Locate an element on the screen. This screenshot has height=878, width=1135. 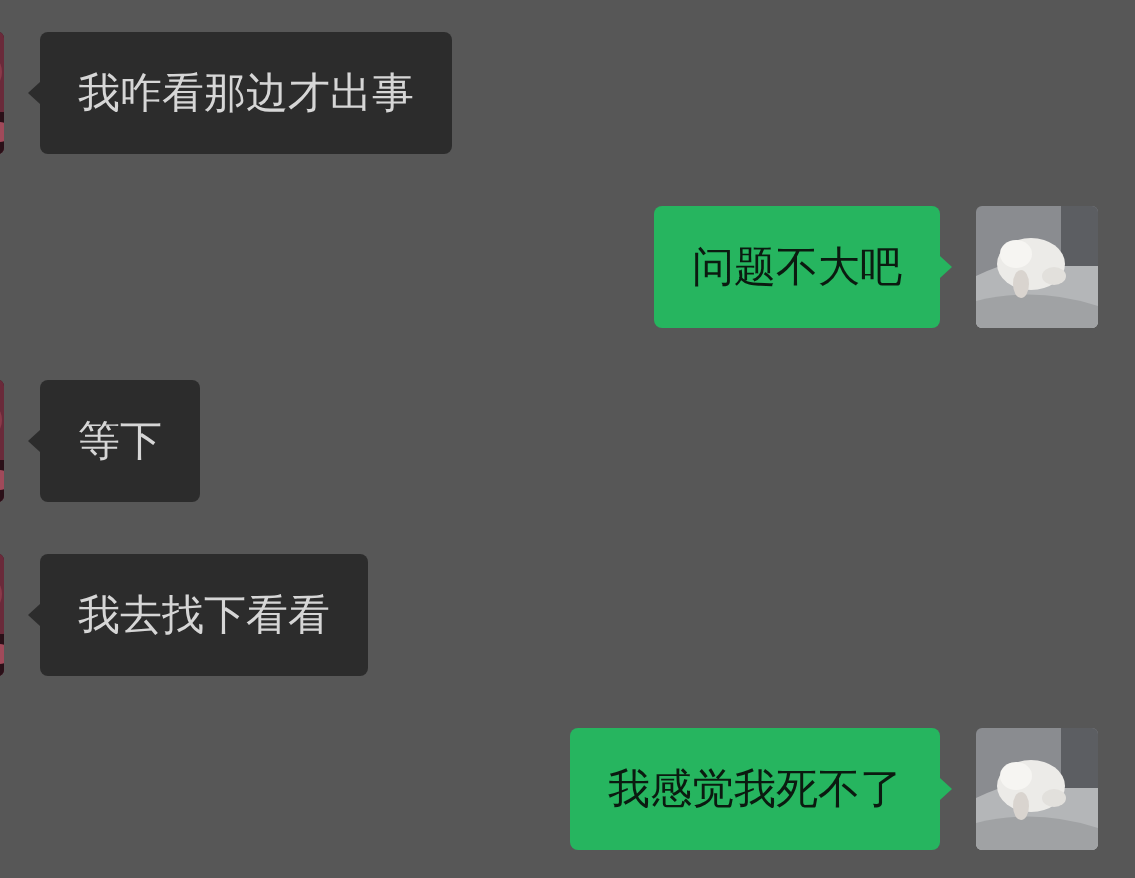
incoming-message: 等下 is located at coordinates (120, 441).